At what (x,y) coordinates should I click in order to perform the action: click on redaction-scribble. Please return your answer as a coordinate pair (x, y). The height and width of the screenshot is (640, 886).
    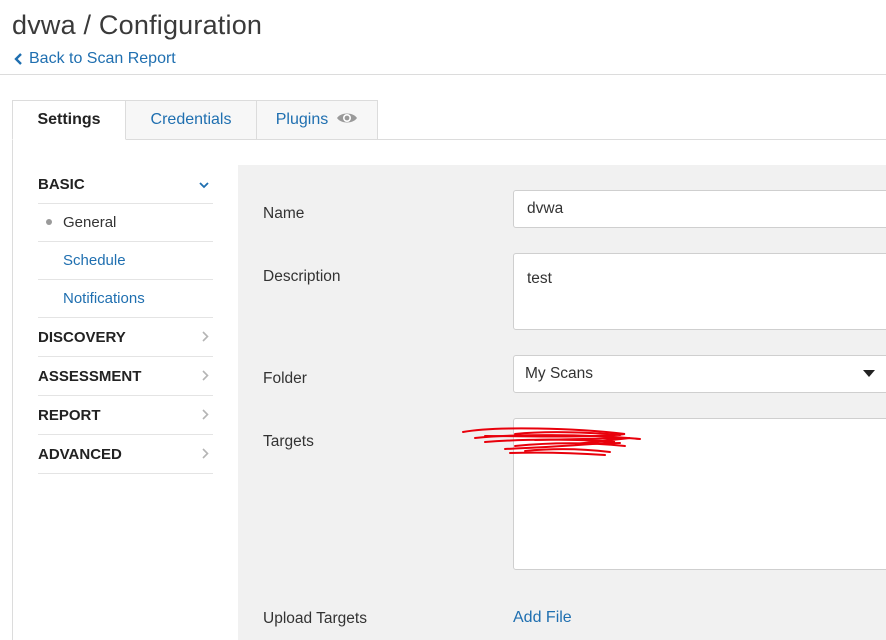
    Looking at the image, I should click on (552, 443).